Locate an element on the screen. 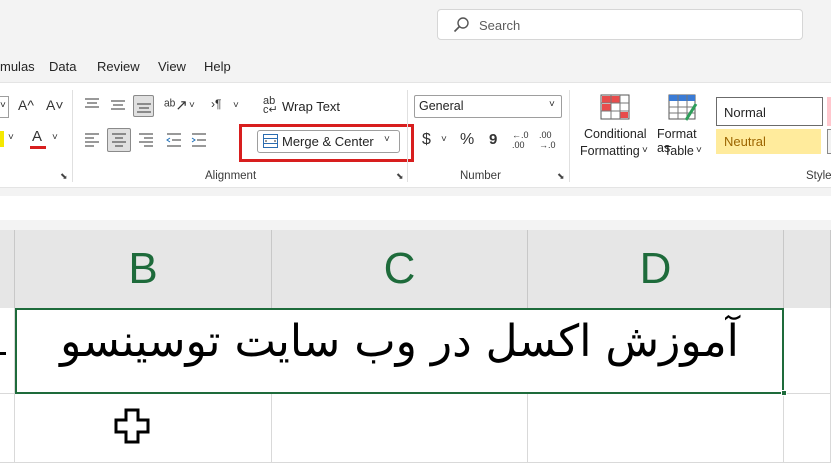 The width and height of the screenshot is (831, 463). align-bottom-button is located at coordinates (143, 106).